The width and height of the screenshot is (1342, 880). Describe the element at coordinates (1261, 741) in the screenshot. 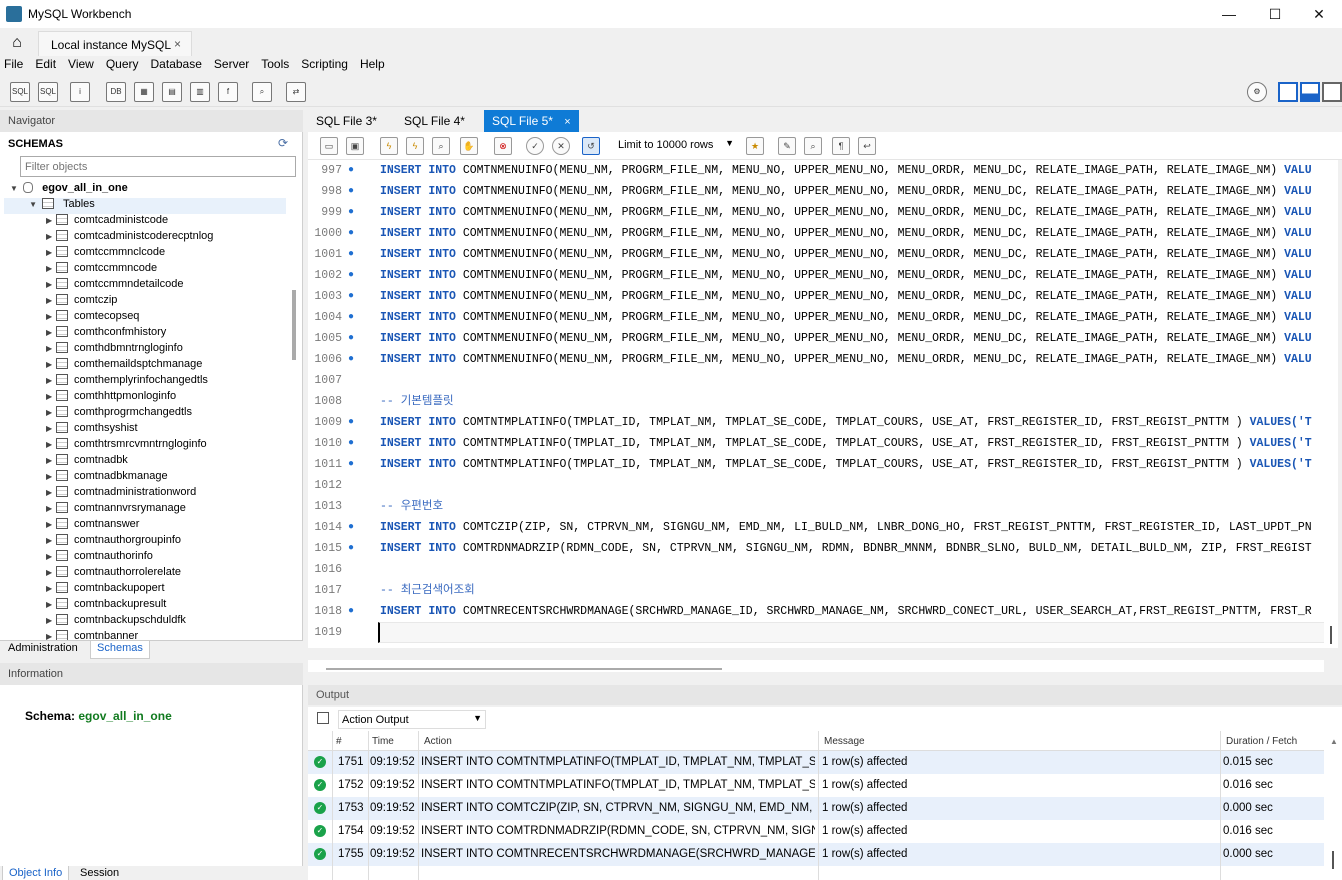

I see `column-duration: Duration / Fetch` at that location.